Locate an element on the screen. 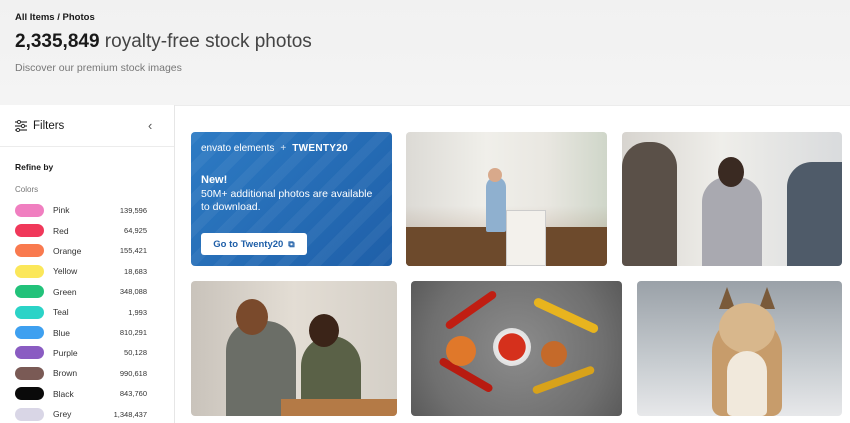 The width and height of the screenshot is (850, 423). photo-card-lynx is located at coordinates (739, 348).